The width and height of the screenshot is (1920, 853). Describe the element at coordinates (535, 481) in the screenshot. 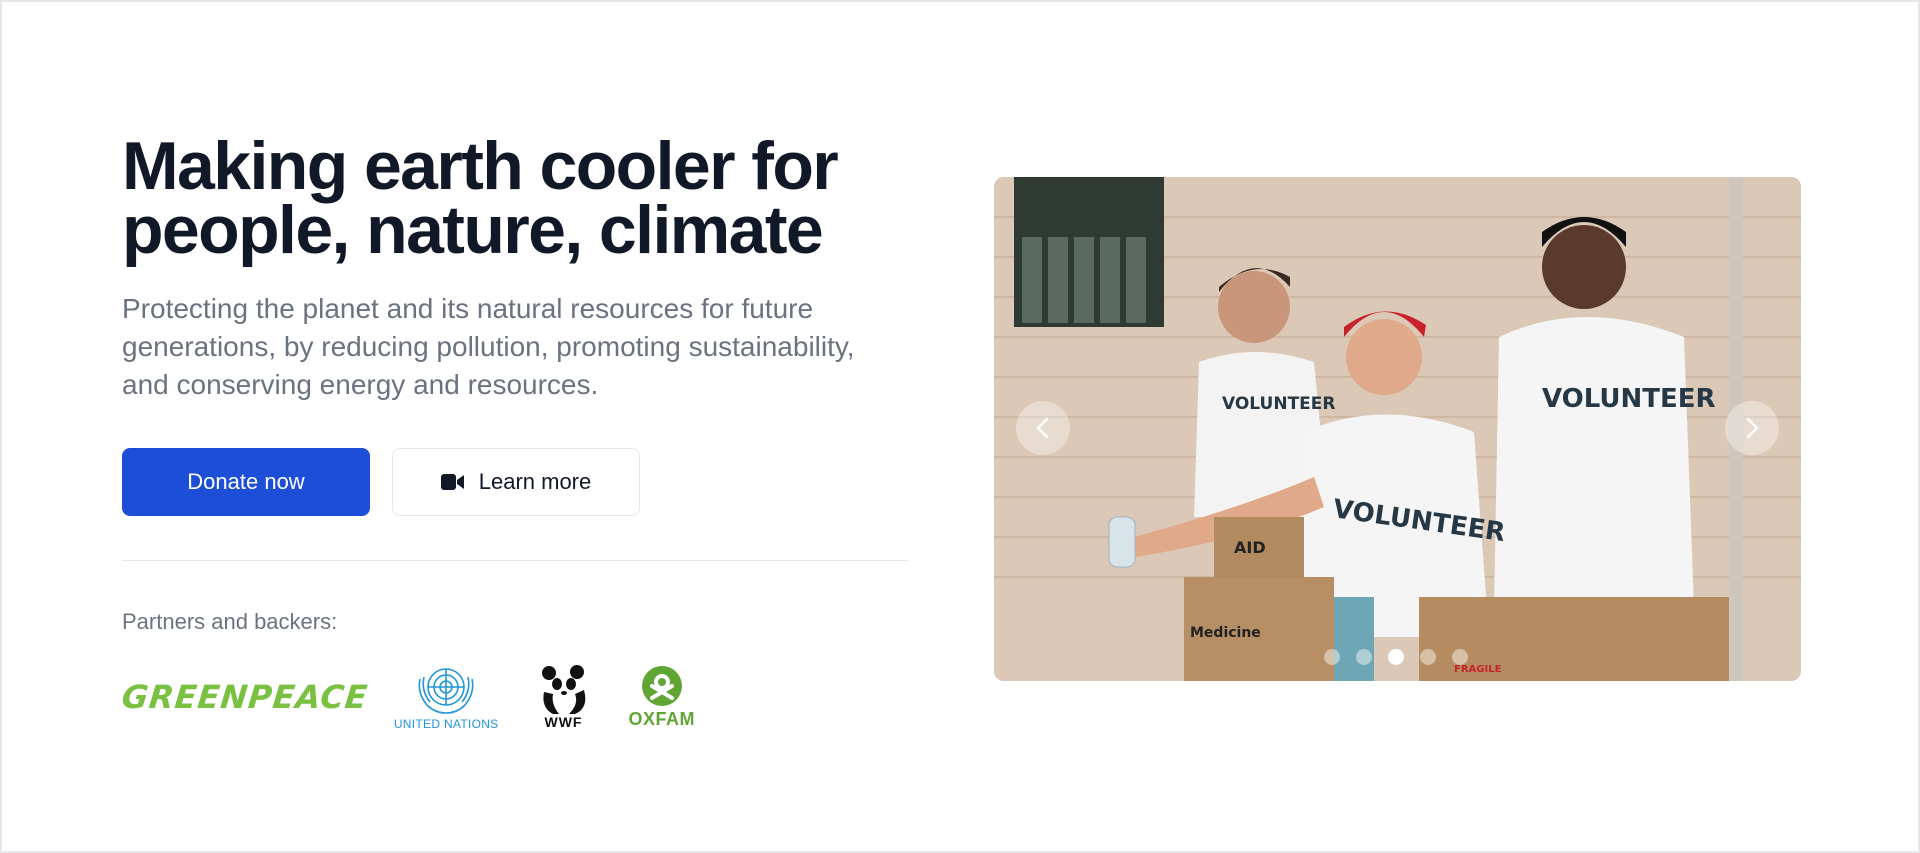

I see `learn-more-label: Learn more` at that location.